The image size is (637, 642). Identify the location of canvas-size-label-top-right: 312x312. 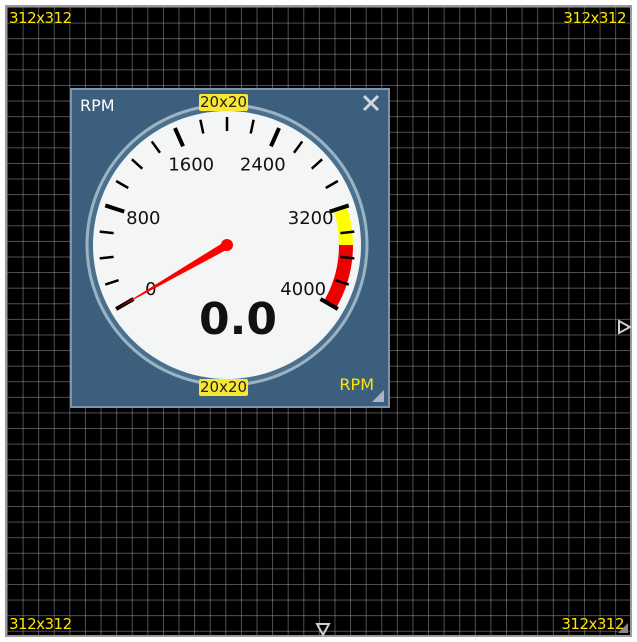
(594, 18).